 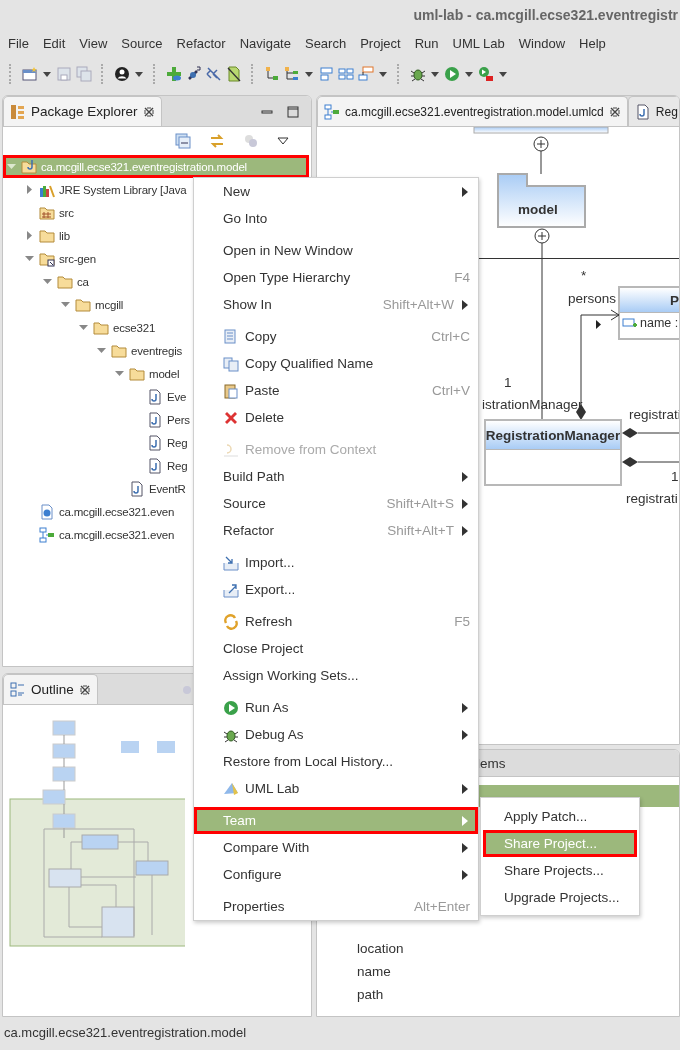 What do you see at coordinates (93, 43) in the screenshot?
I see `menu-item: View` at bounding box center [93, 43].